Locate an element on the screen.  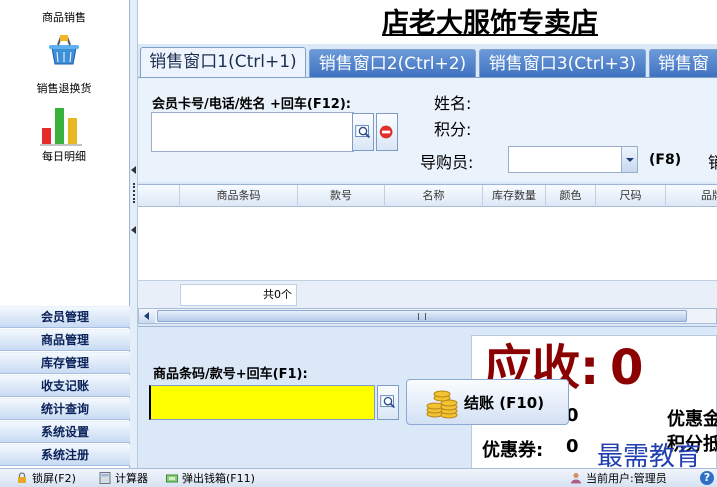
grid-horizontal-scrollbar is located at coordinates (427, 316).